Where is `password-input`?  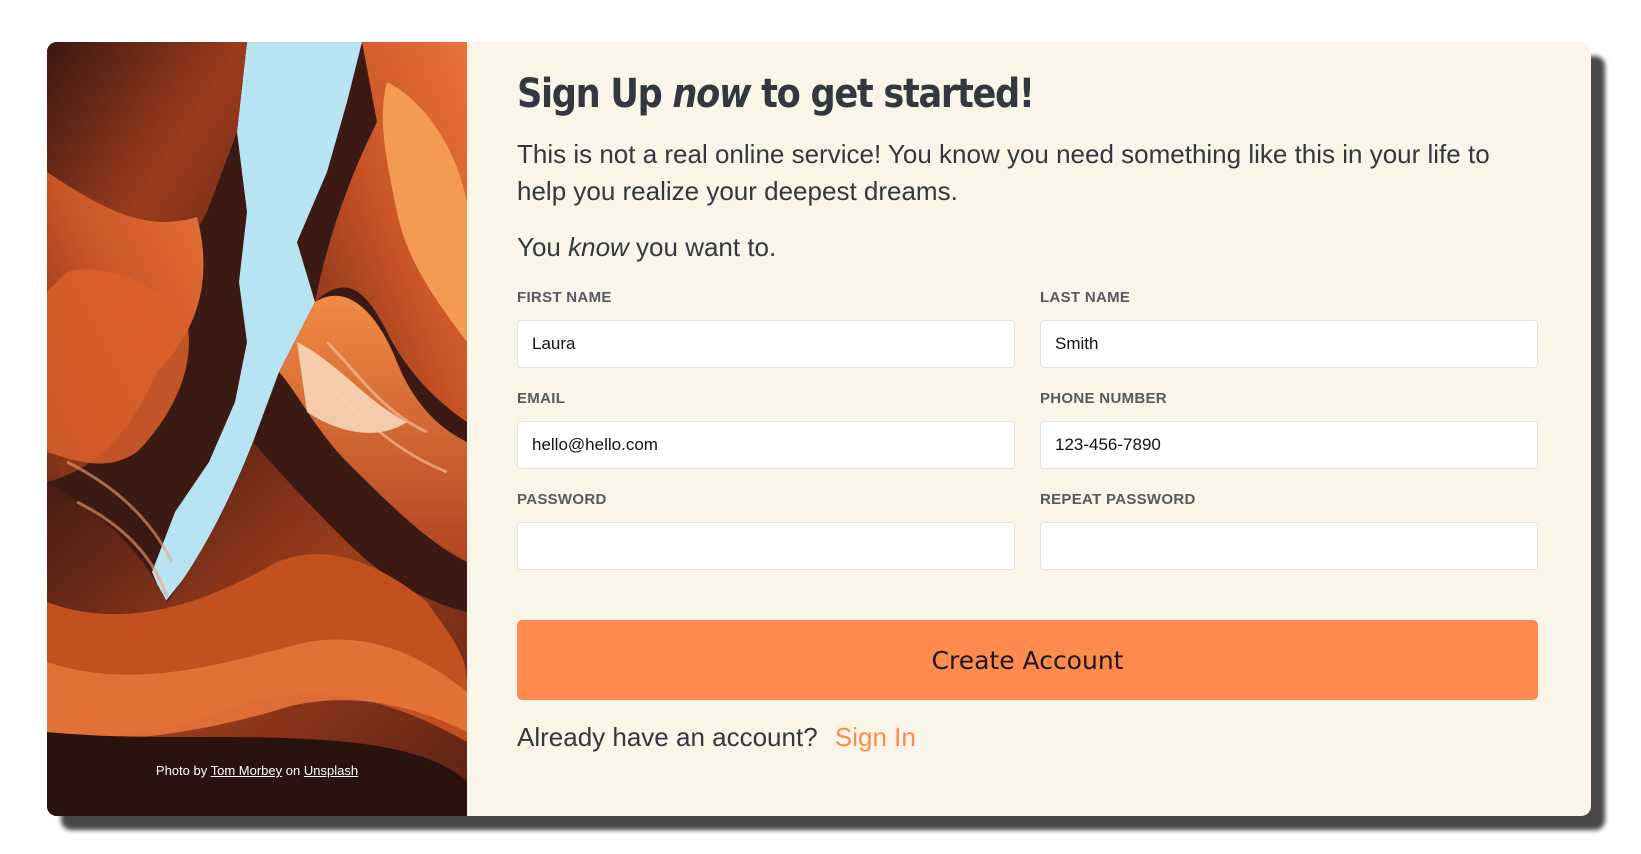 password-input is located at coordinates (766, 546).